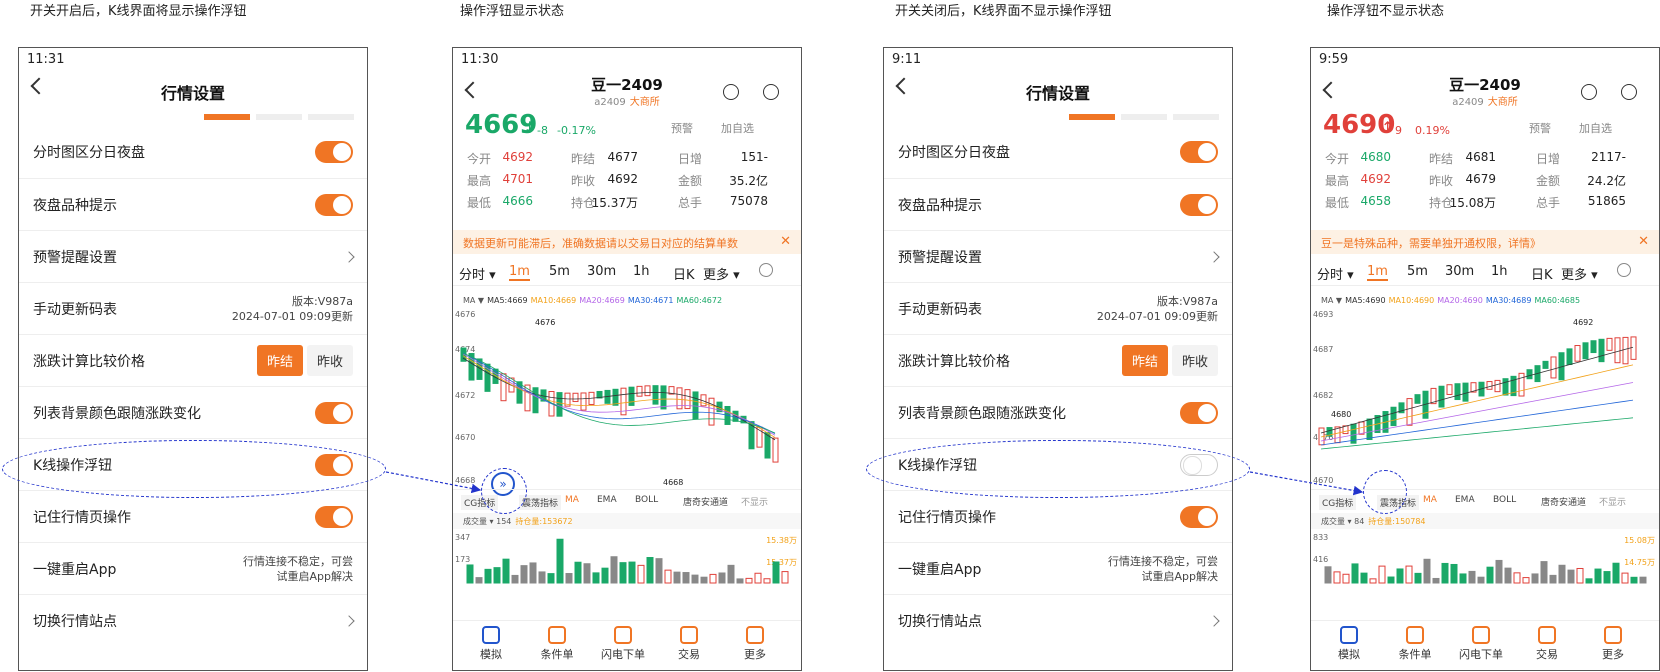 This screenshot has height=672, width=1660. Describe the element at coordinates (1334, 59) in the screenshot. I see `status-time: 9:59` at that location.